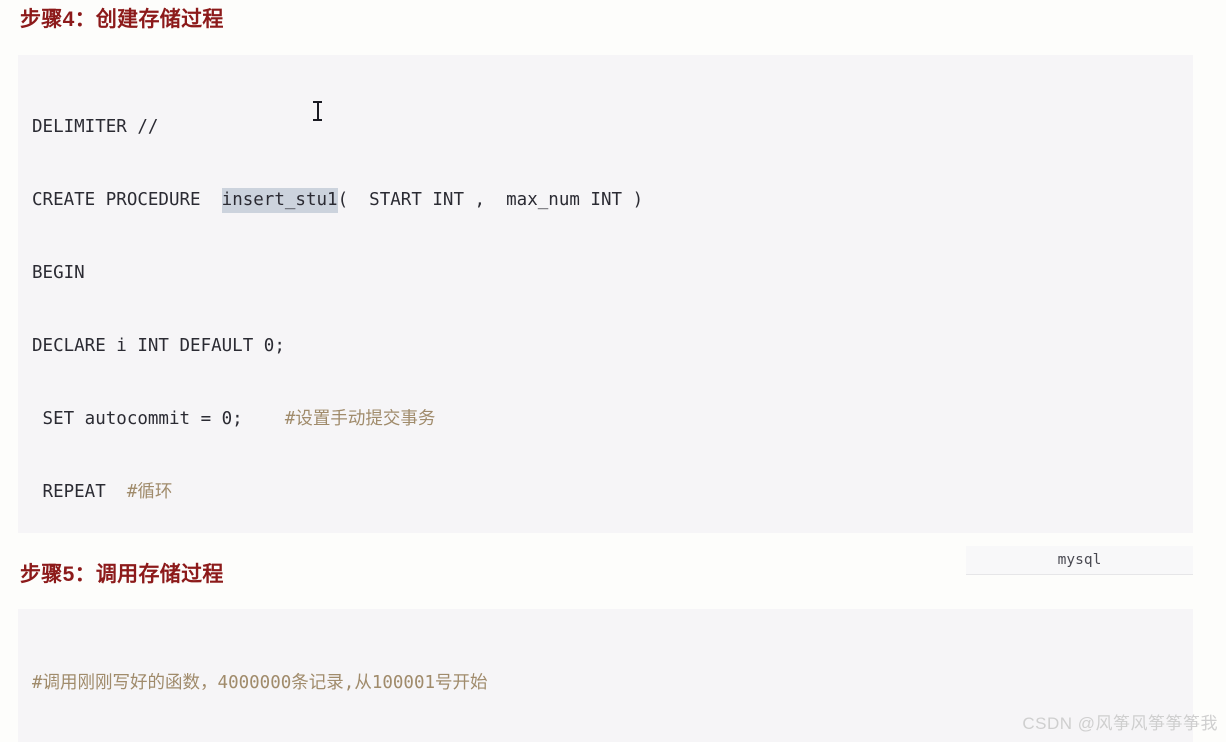 This screenshot has width=1226, height=742. Describe the element at coordinates (279, 200) in the screenshot. I see `selected-identifier: insert_stu1` at that location.